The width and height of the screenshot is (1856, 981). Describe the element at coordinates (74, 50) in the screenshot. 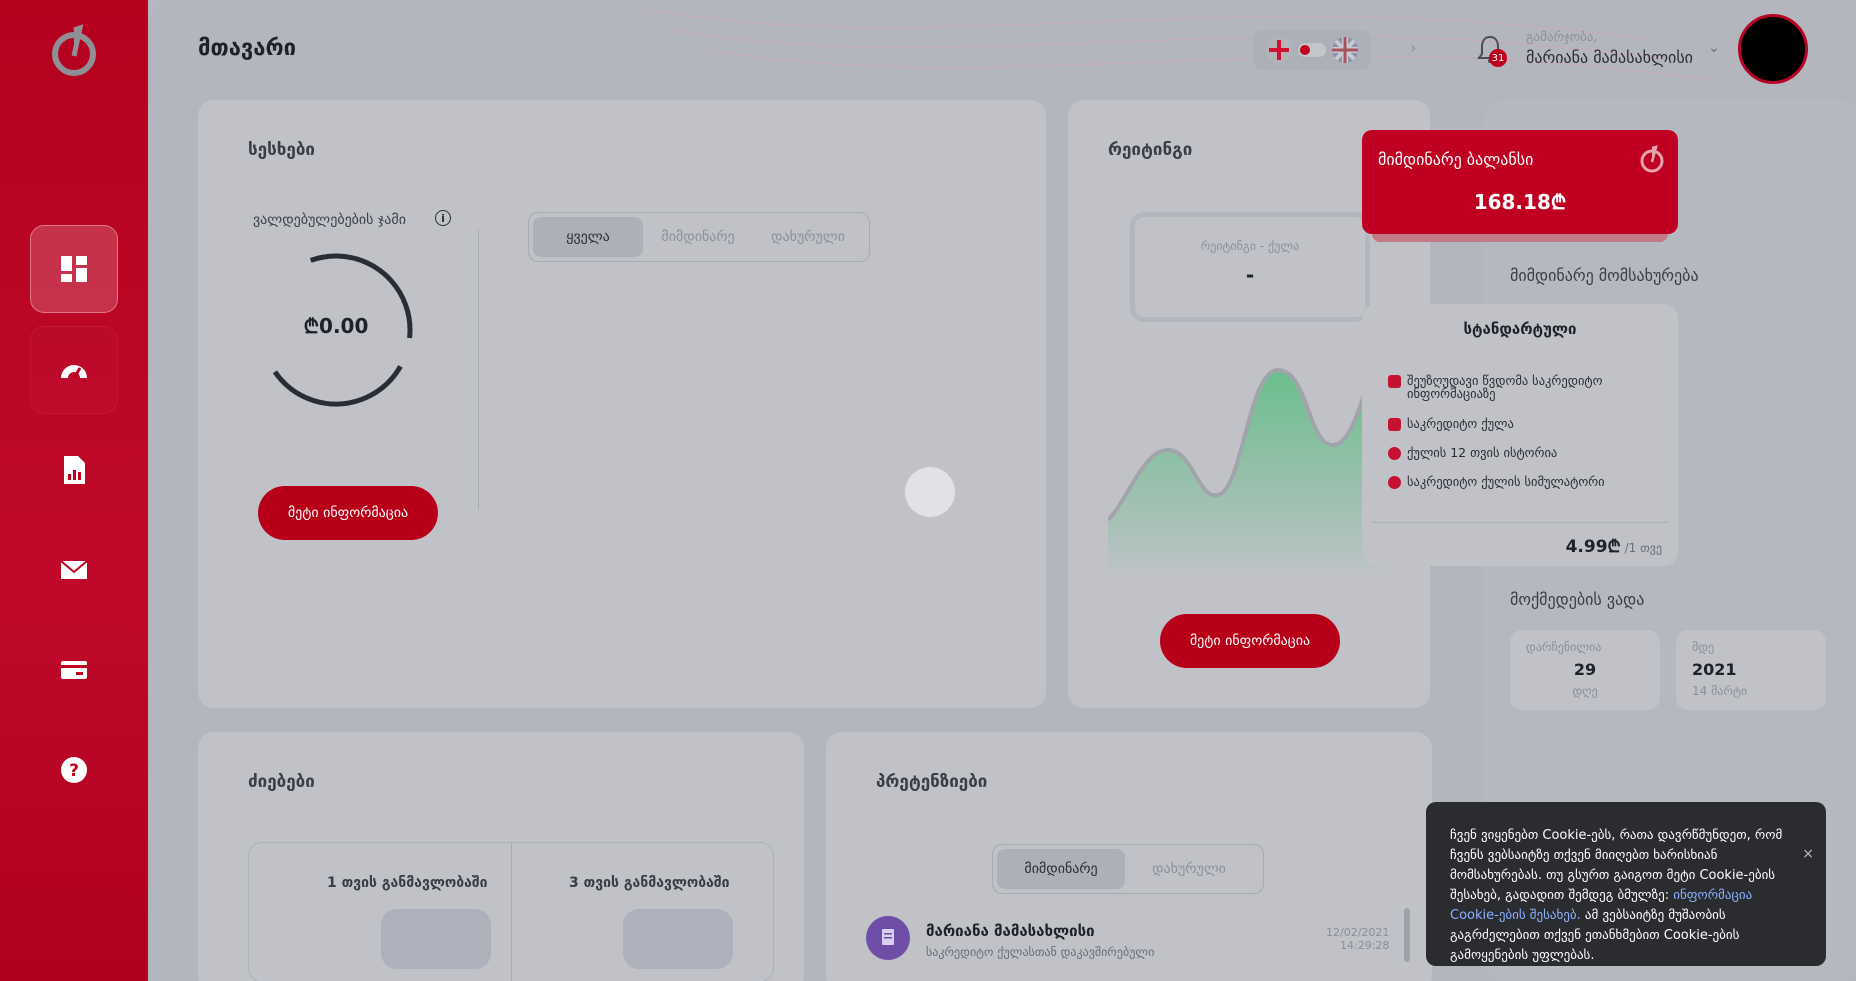

I see `app-logo` at that location.